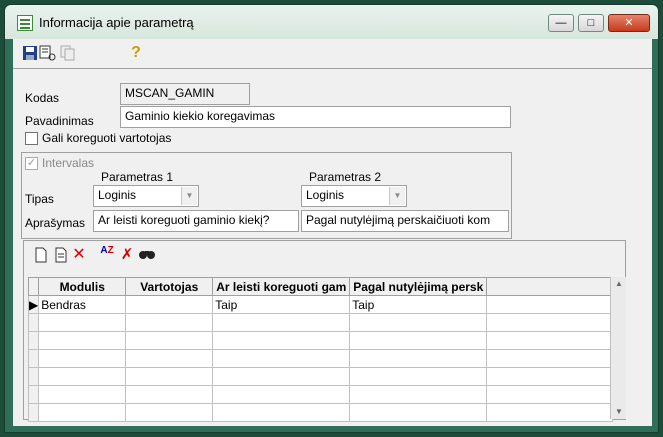  Describe the element at coordinates (136, 53) in the screenshot. I see `help-icon: ?` at that location.